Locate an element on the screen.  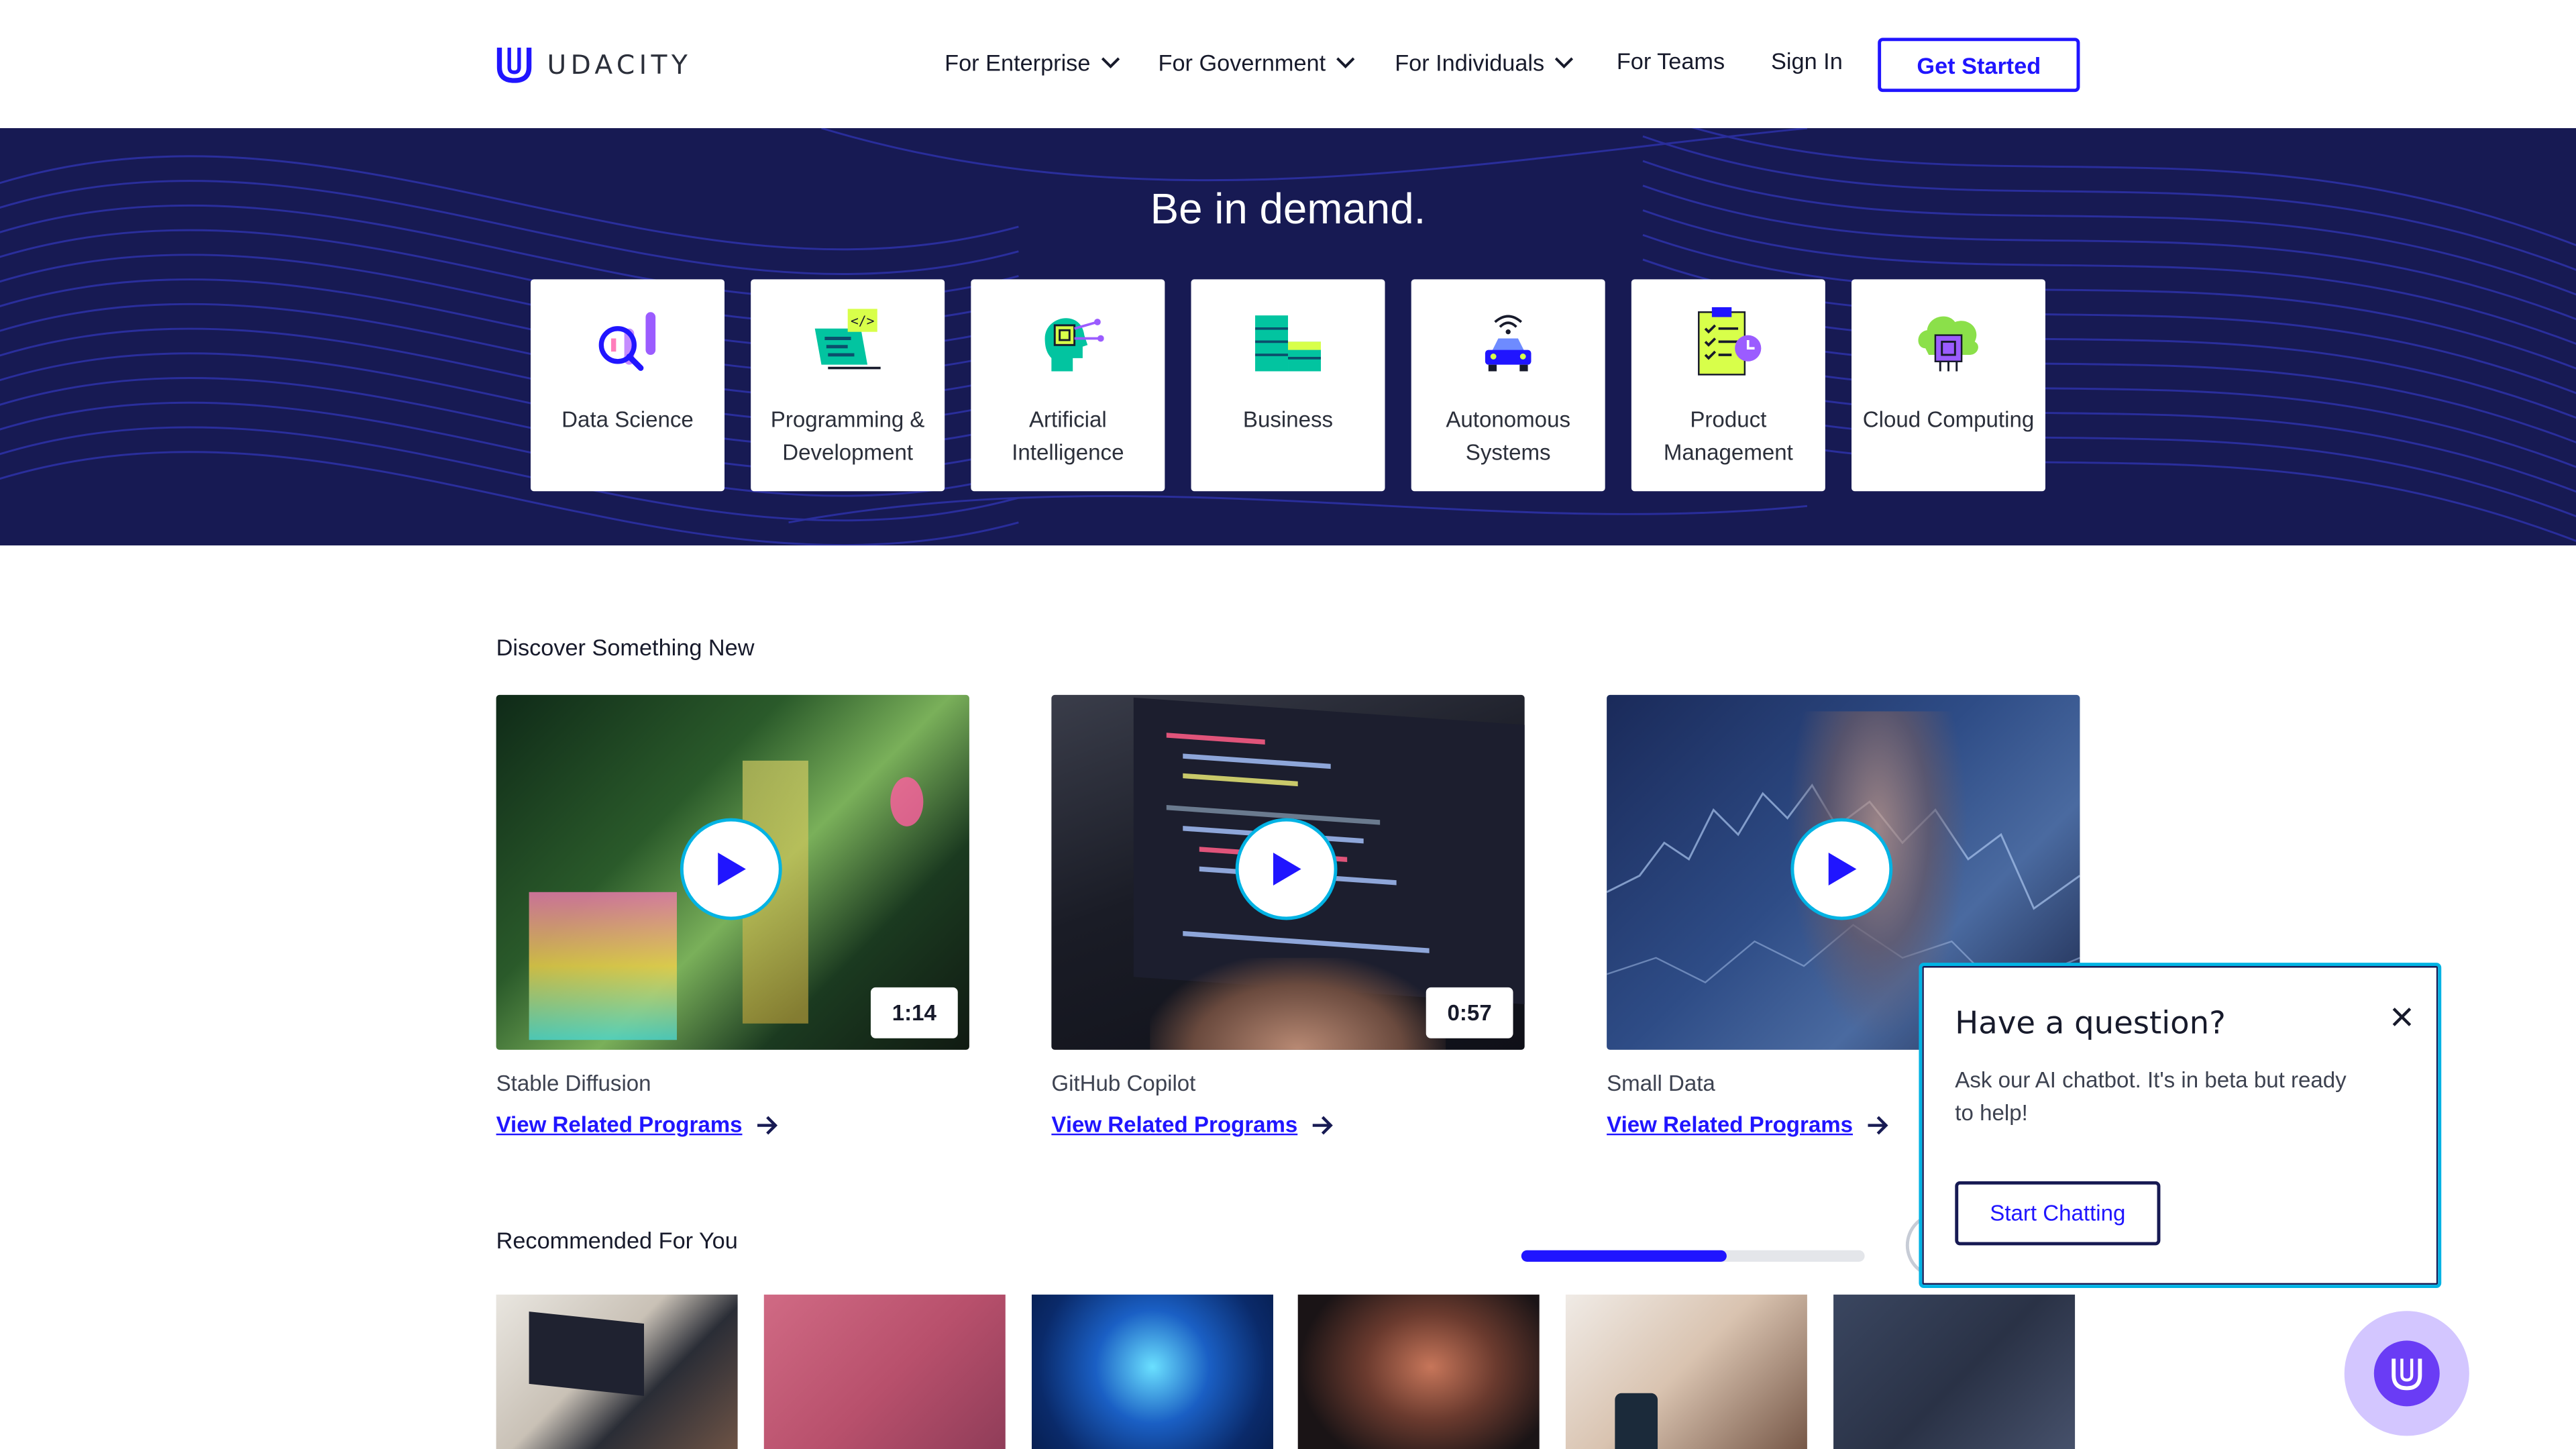
chat-title: Have a question? is located at coordinates (2090, 1023).